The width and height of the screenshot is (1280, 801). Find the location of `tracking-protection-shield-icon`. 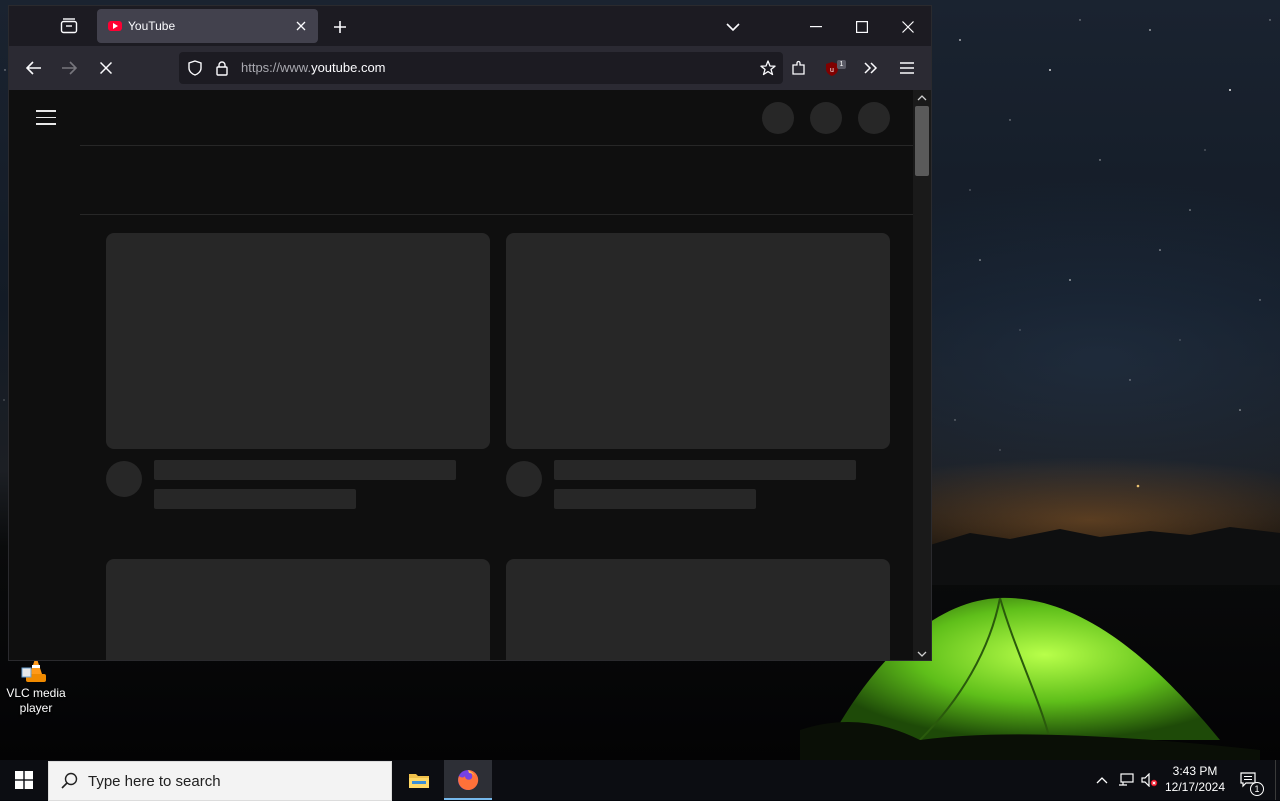

tracking-protection-shield-icon is located at coordinates (195, 68).